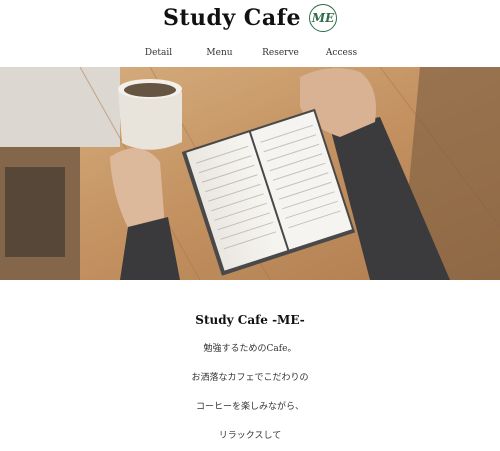 The image size is (500, 451). Describe the element at coordinates (249, 407) in the screenshot. I see `intro-line: コーヒーを楽しみながら、` at that location.